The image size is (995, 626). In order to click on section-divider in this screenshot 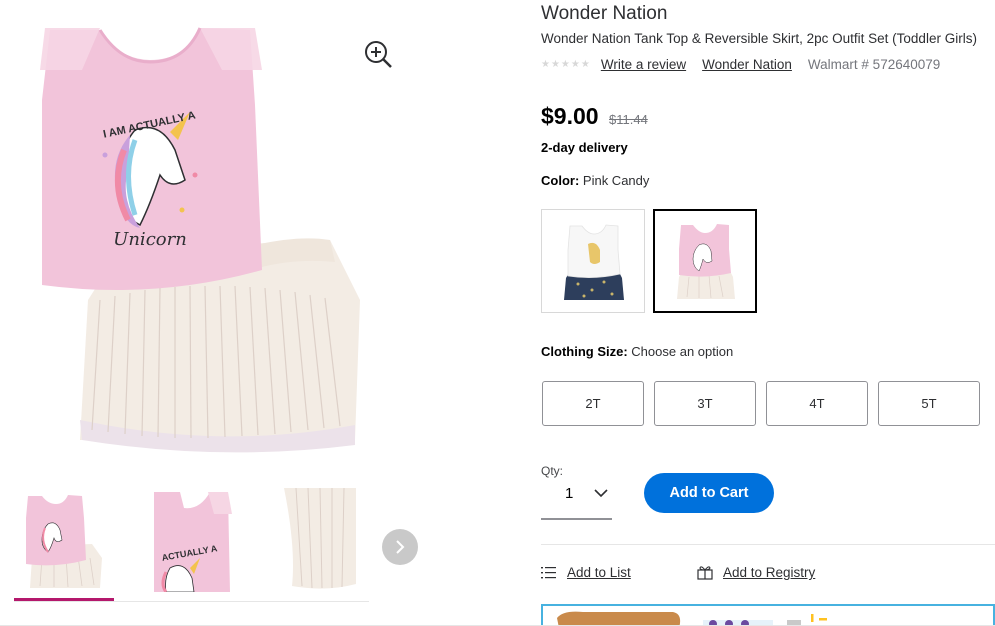, I will do `click(768, 544)`.